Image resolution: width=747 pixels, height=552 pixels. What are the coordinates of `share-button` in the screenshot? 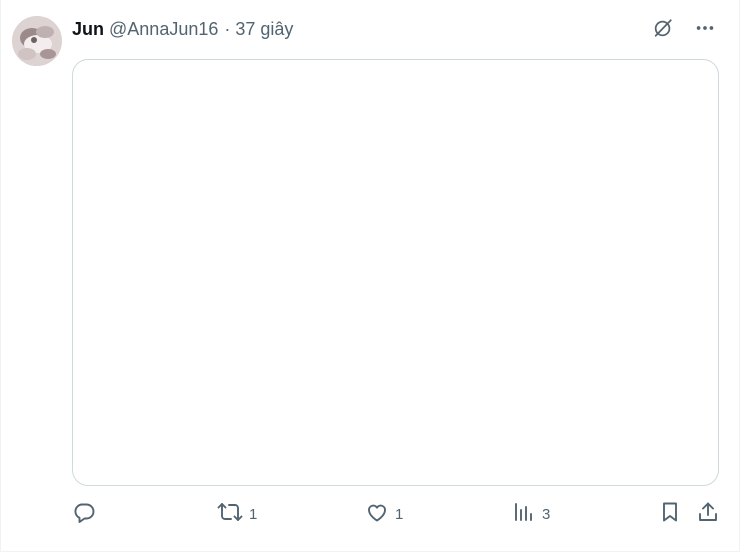 It's located at (708, 514).